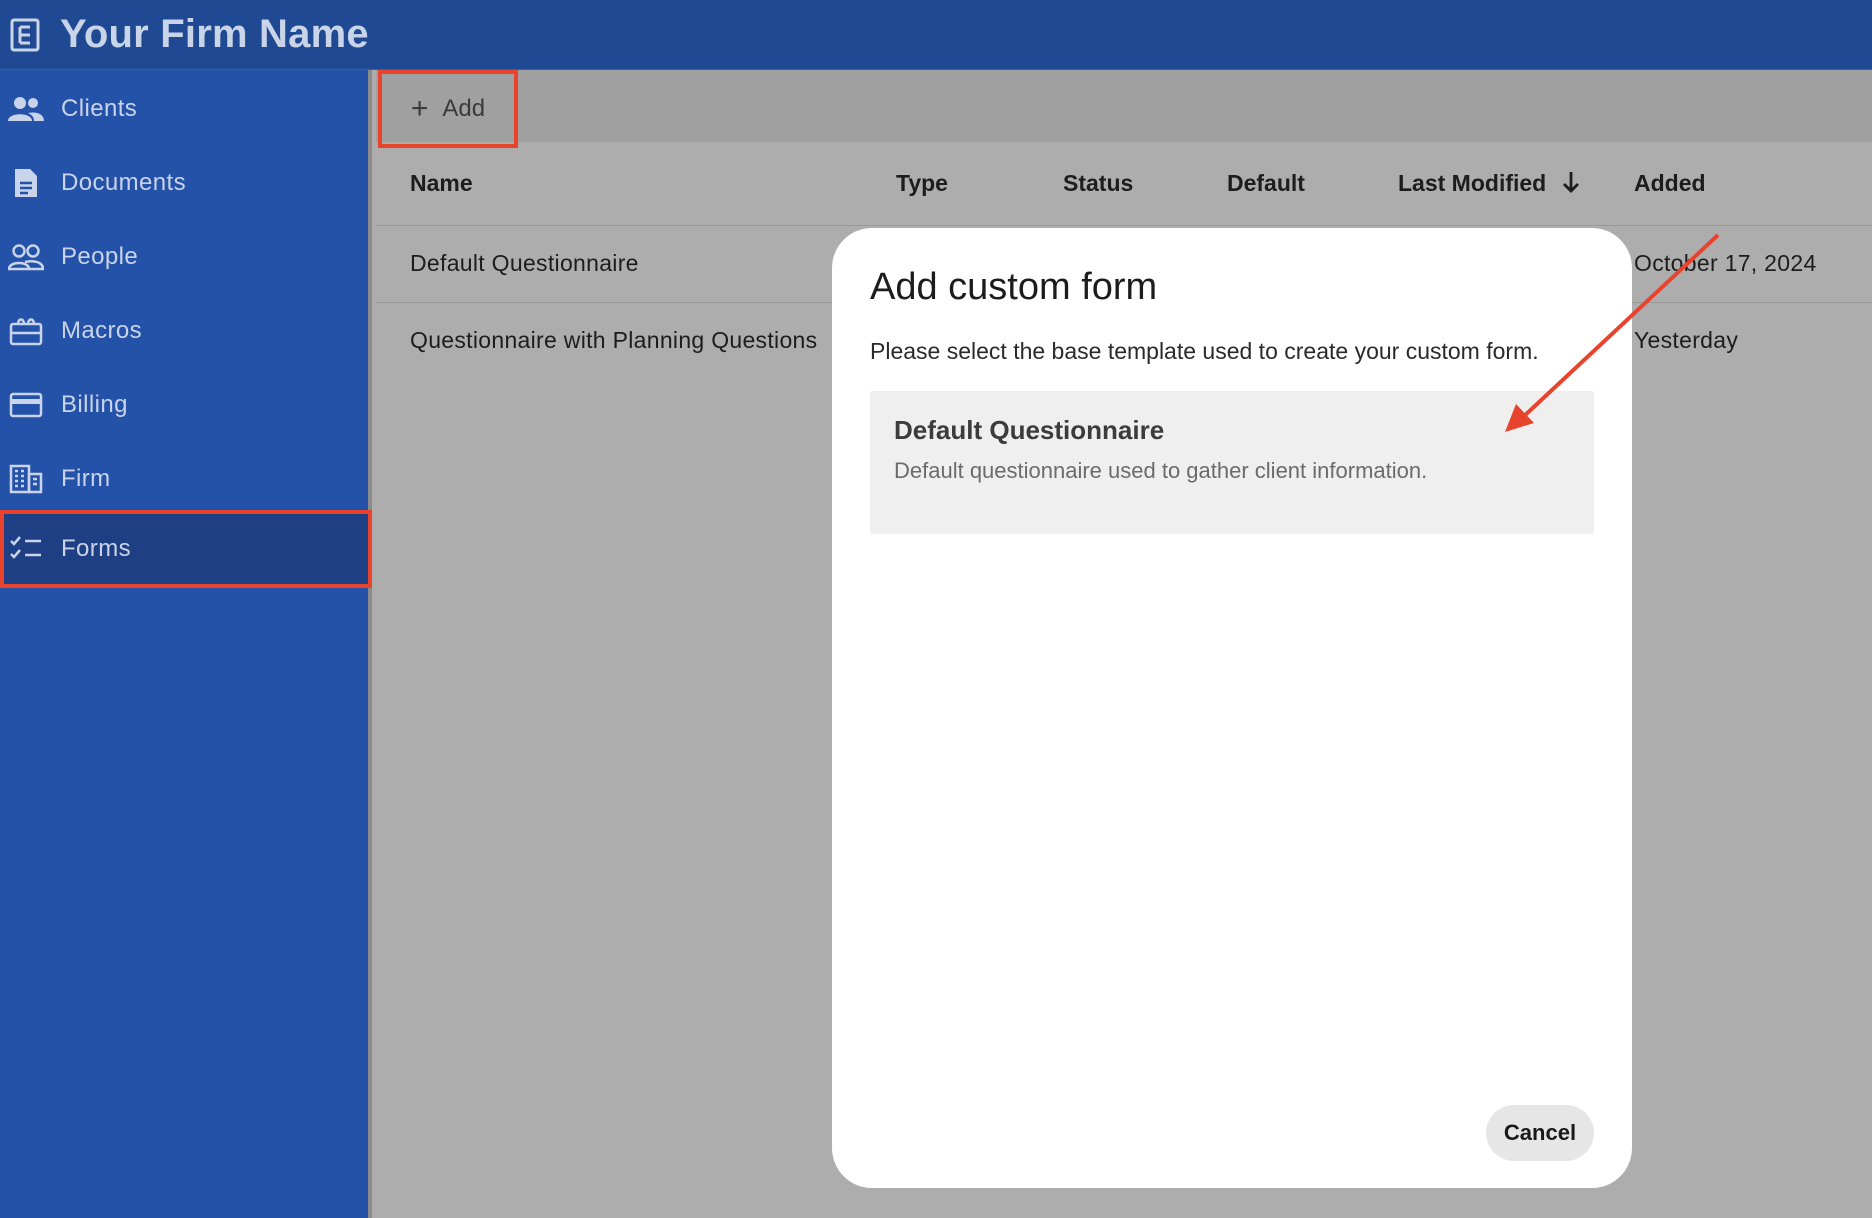 The height and width of the screenshot is (1218, 1872). I want to click on column-header-last-modified: Last Modified, so click(1489, 185).